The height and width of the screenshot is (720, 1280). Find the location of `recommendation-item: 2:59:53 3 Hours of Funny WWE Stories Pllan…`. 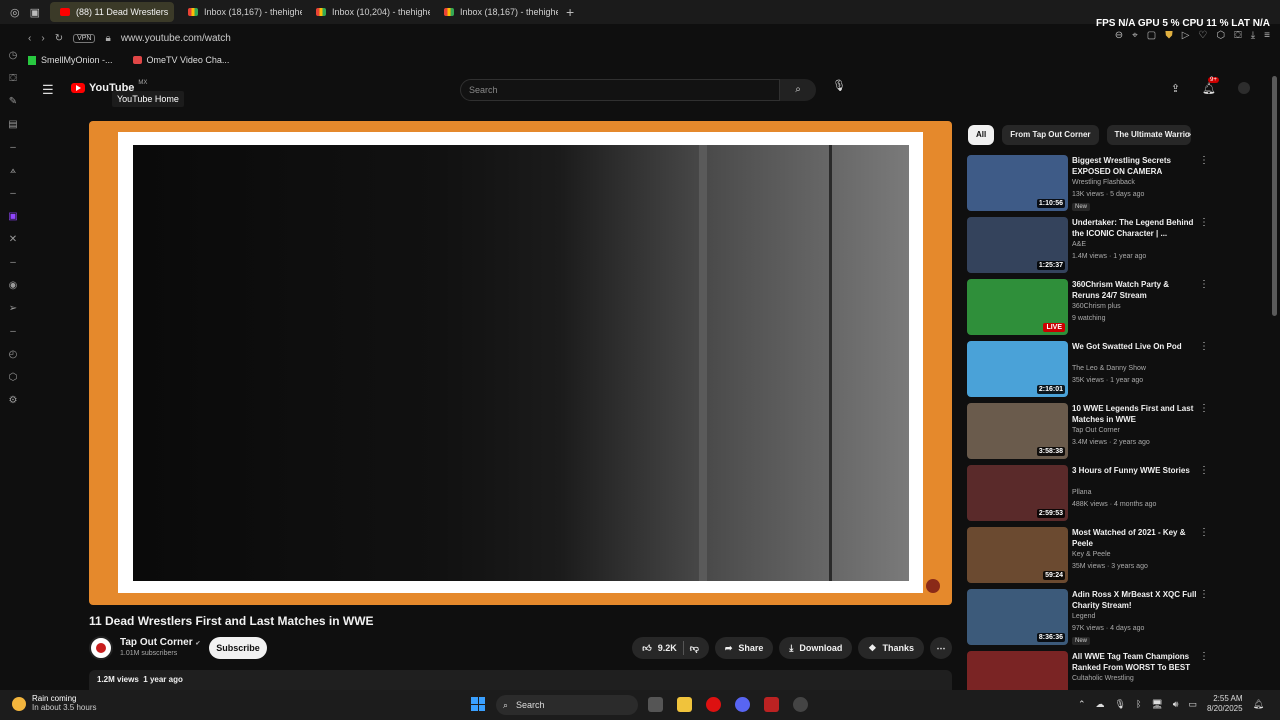

recommendation-item: 2:59:53 3 Hours of Funny WWE Stories Pllan… is located at coordinates (1117, 493).